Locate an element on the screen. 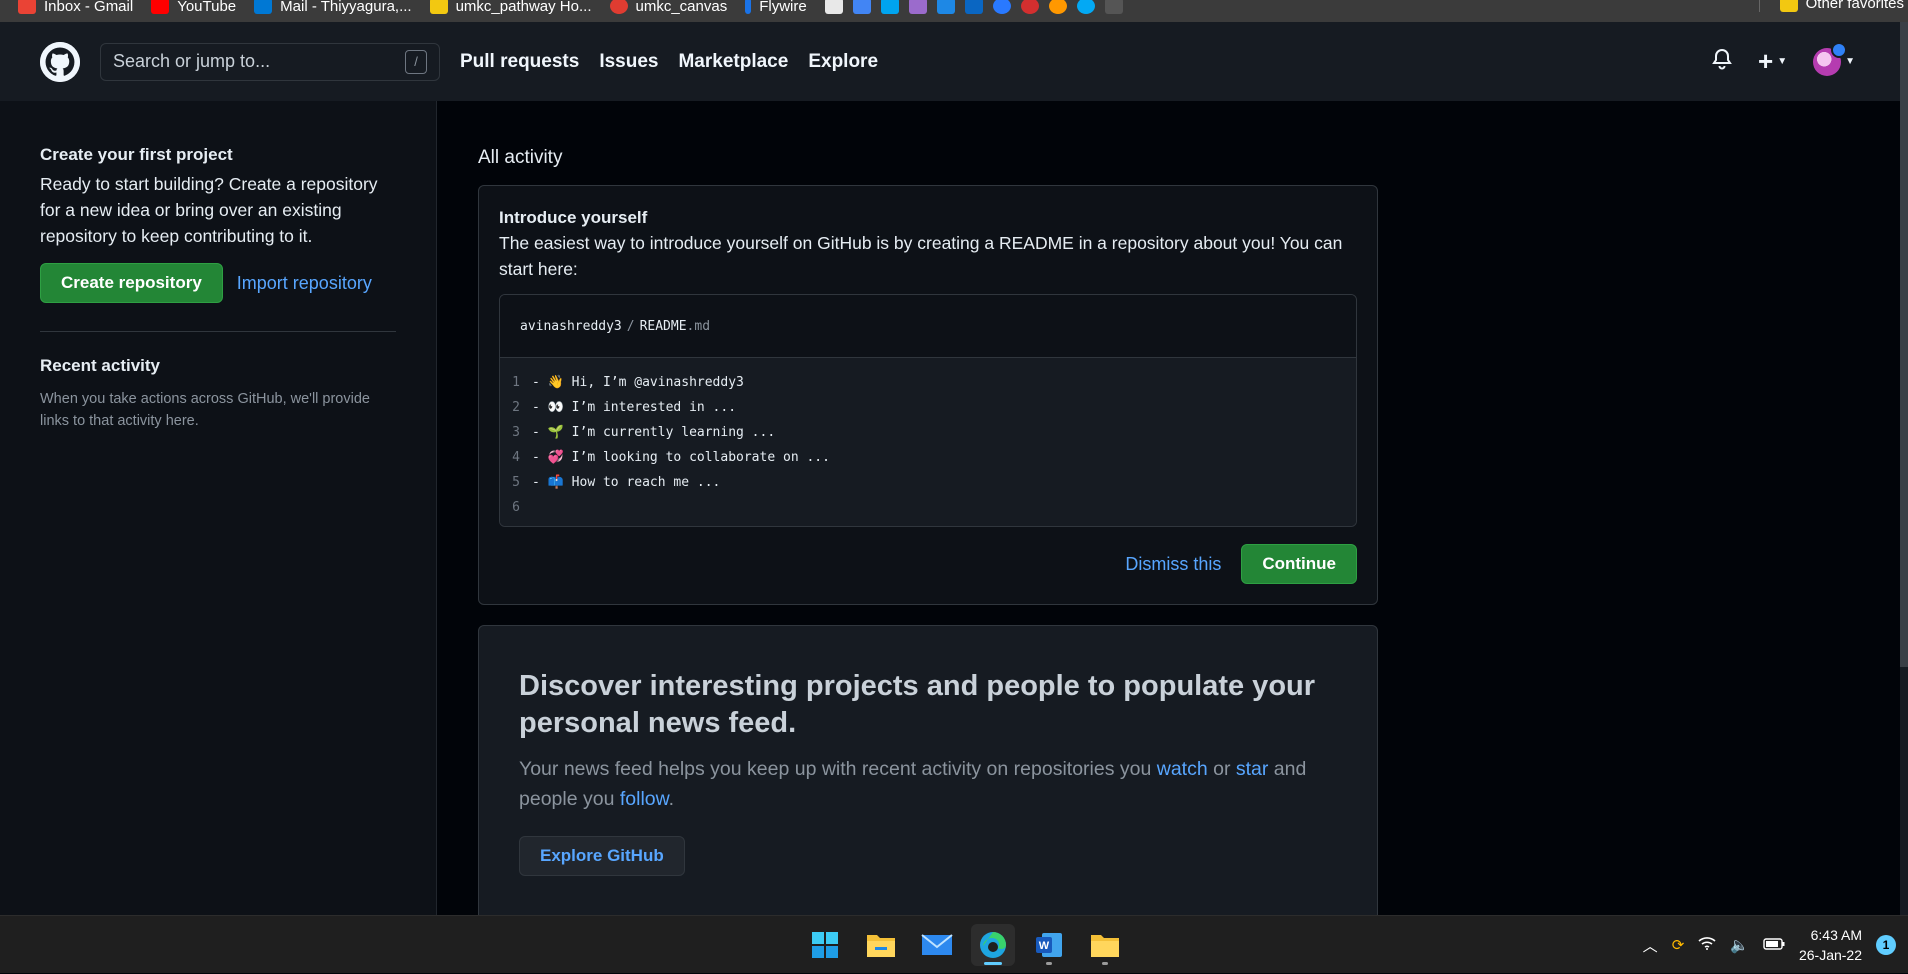 The image size is (1908, 974). bookmark-gmail: Inbox - Gmail is located at coordinates (75, 7).